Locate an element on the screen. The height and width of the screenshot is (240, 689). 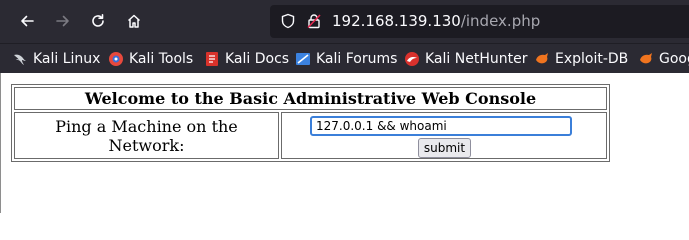
home-icon is located at coordinates (134, 21).